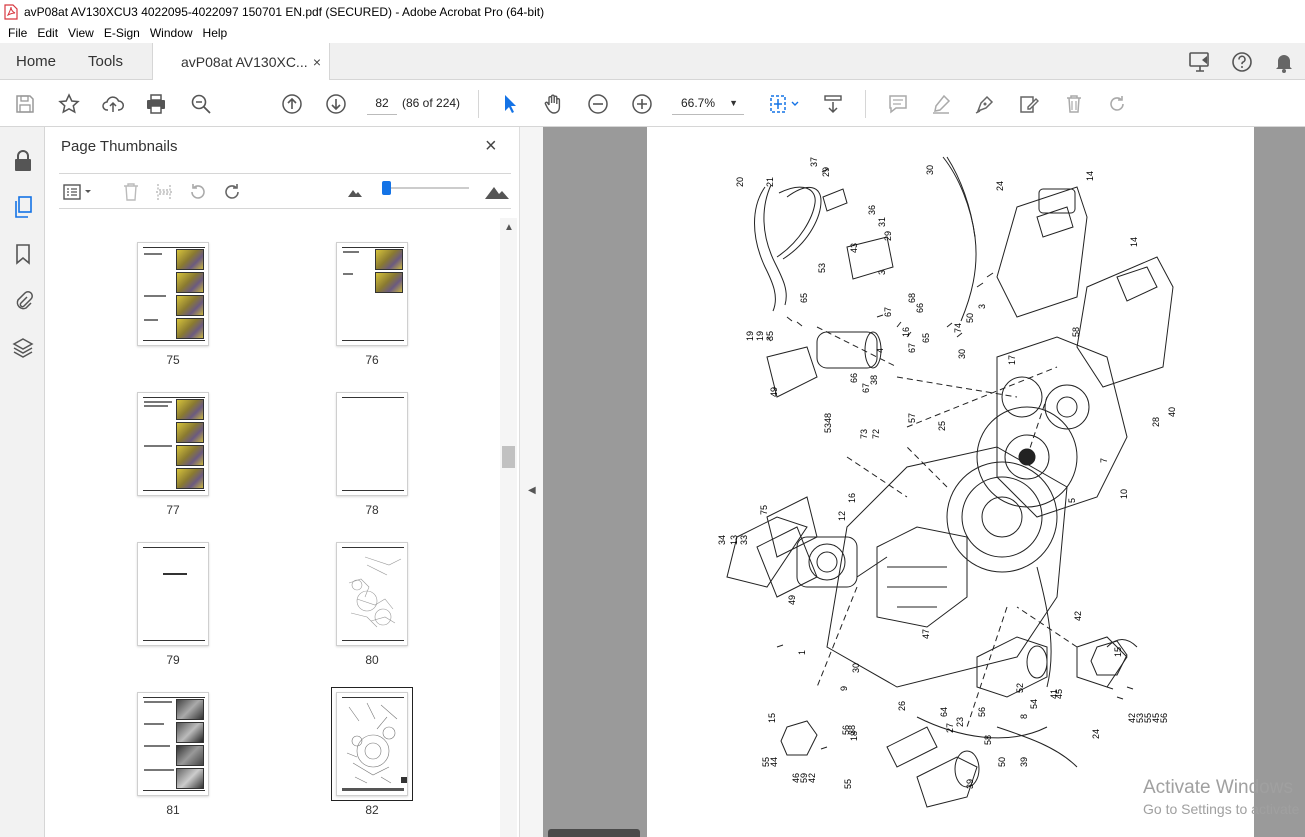  Describe the element at coordinates (1200, 61) in the screenshot. I see `share-screen-icon` at that location.